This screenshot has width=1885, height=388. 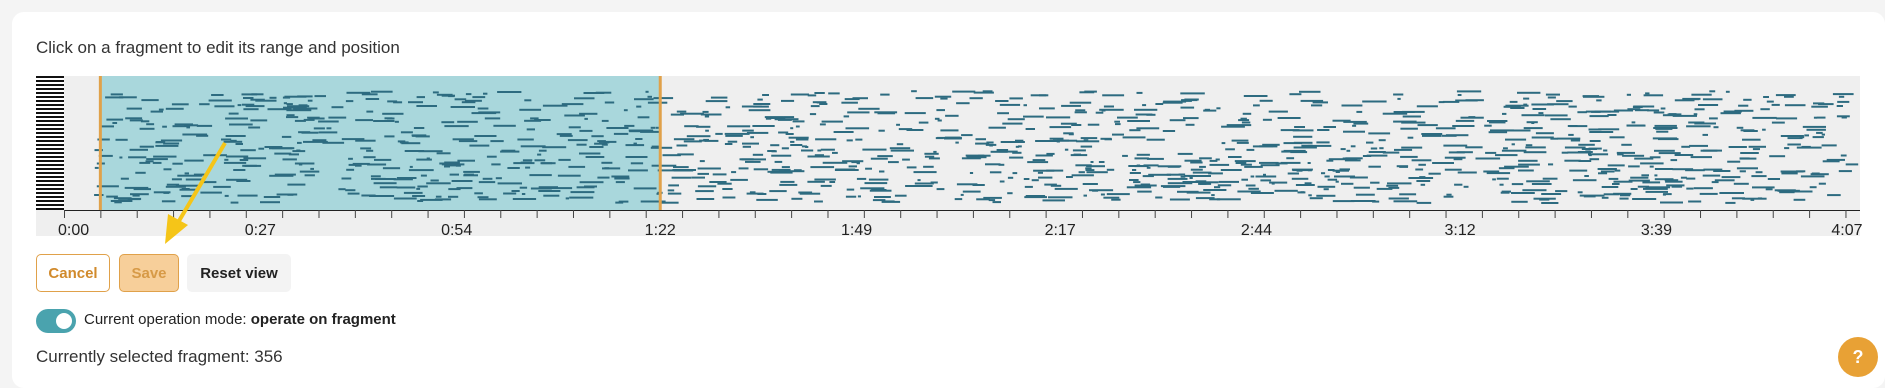 What do you see at coordinates (1858, 357) in the screenshot?
I see `help-button: ?` at bounding box center [1858, 357].